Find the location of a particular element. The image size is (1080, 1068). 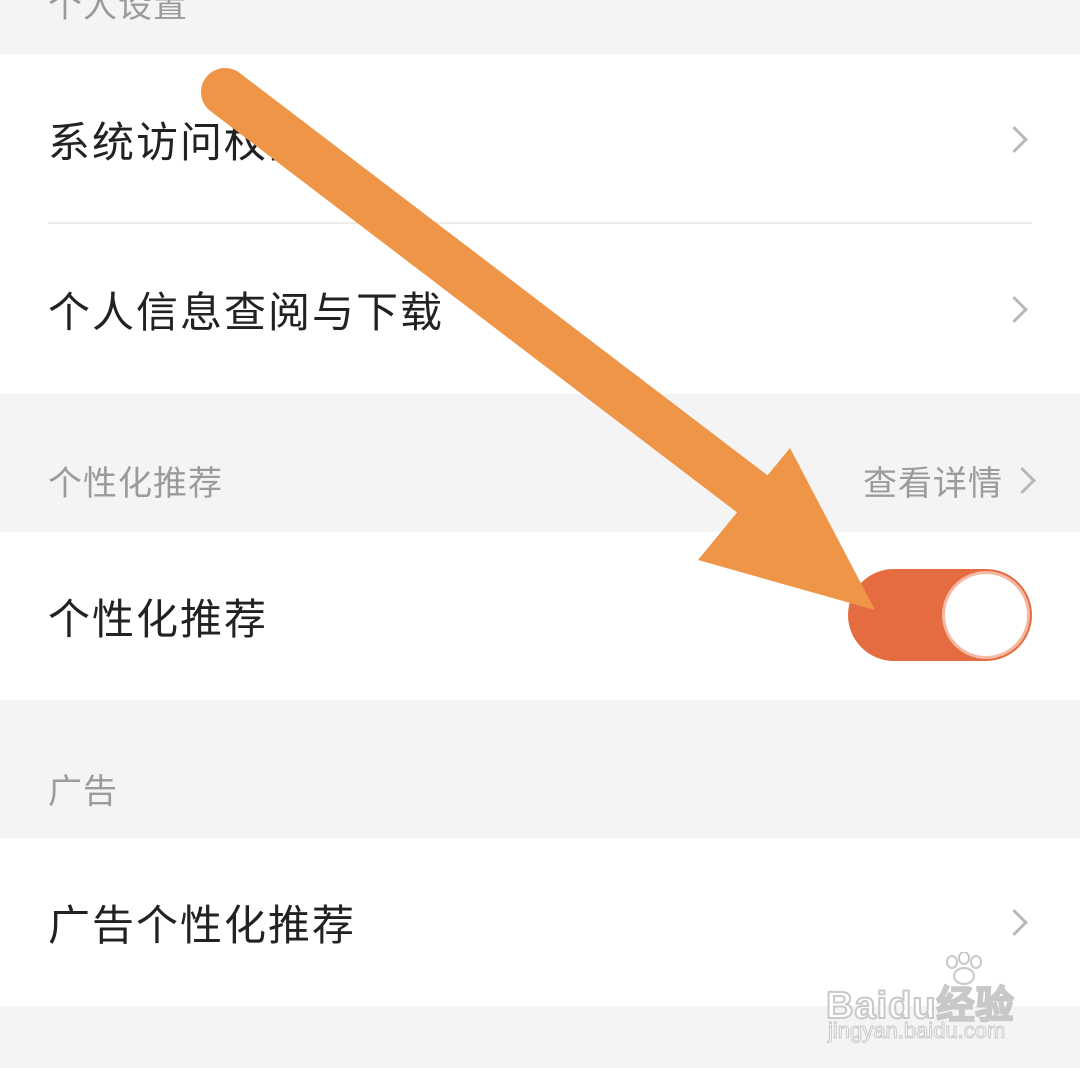

section-title-personalized-recommendation: 个性化推荐 is located at coordinates (135, 484).